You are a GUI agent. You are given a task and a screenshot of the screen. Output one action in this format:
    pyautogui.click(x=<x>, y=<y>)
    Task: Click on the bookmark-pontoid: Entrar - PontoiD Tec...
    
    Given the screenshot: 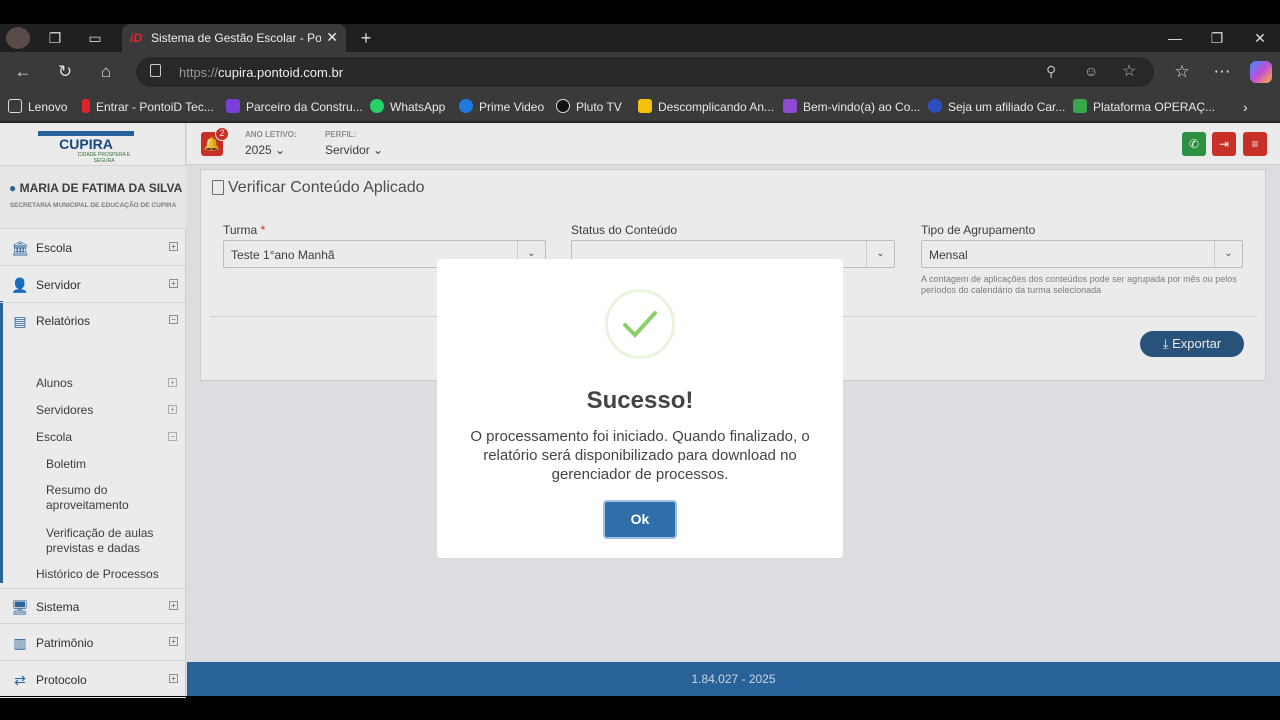 What is the action you would take?
    pyautogui.click(x=148, y=107)
    